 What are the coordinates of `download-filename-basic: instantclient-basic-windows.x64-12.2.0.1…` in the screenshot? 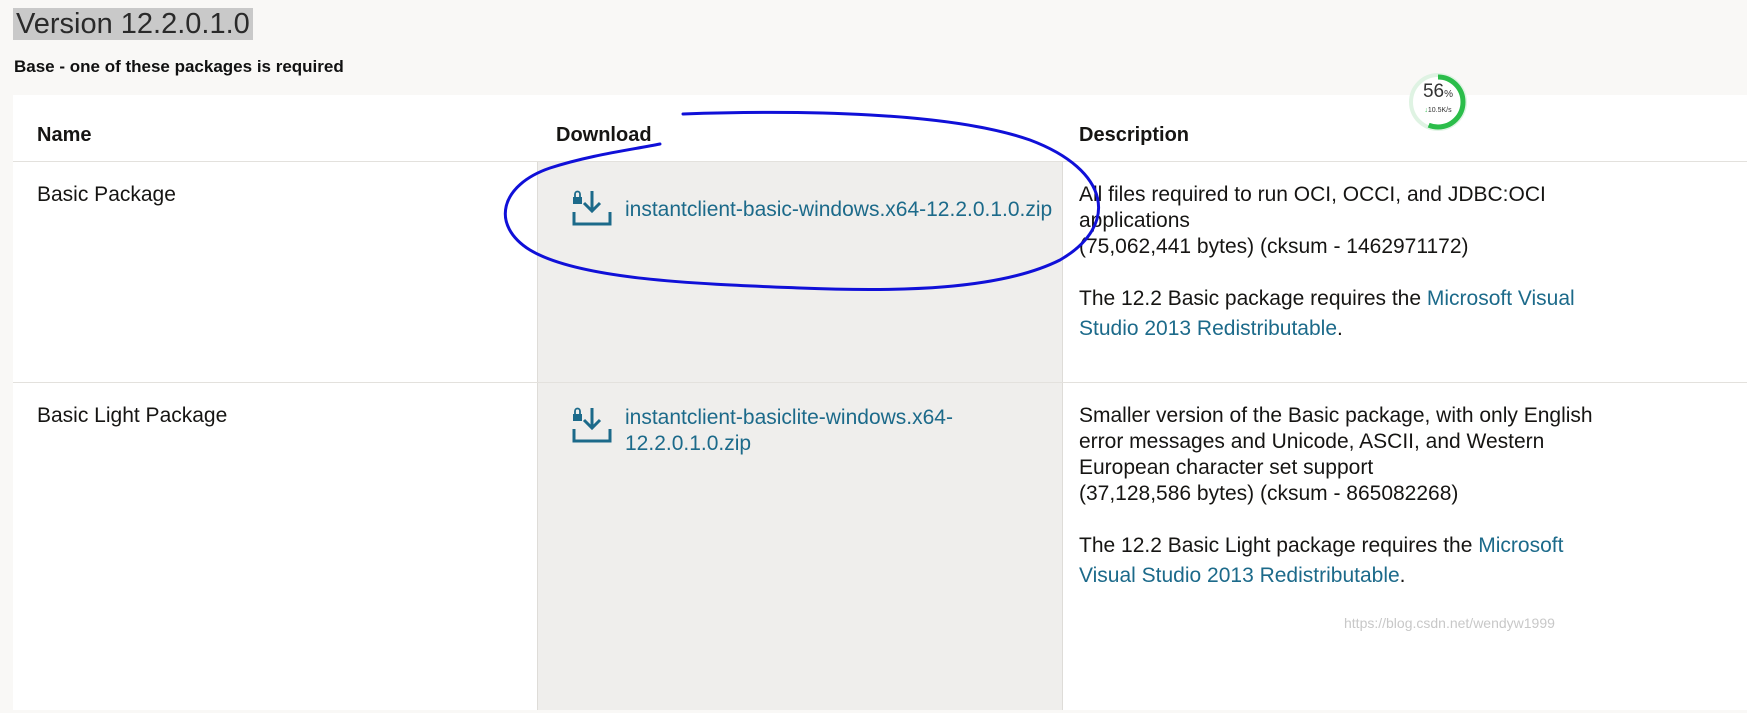 It's located at (839, 209).